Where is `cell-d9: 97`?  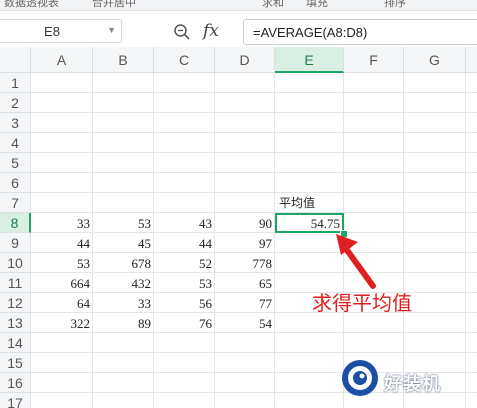 cell-d9: 97 is located at coordinates (245, 243).